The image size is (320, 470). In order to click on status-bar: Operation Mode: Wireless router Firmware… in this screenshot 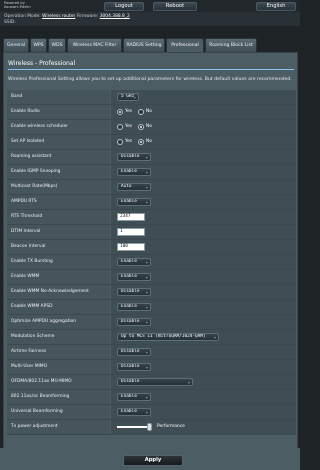, I will do `click(150, 19)`.